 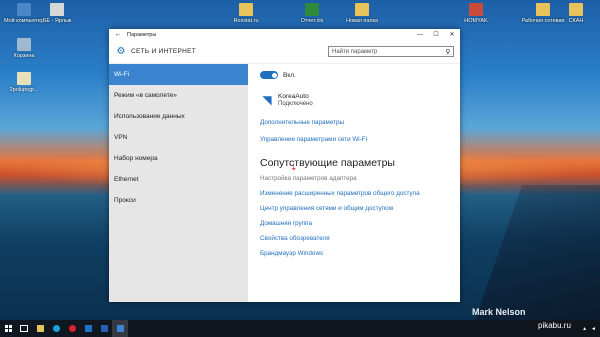 What do you see at coordinates (452, 34) in the screenshot?
I see `close-button: ✕` at bounding box center [452, 34].